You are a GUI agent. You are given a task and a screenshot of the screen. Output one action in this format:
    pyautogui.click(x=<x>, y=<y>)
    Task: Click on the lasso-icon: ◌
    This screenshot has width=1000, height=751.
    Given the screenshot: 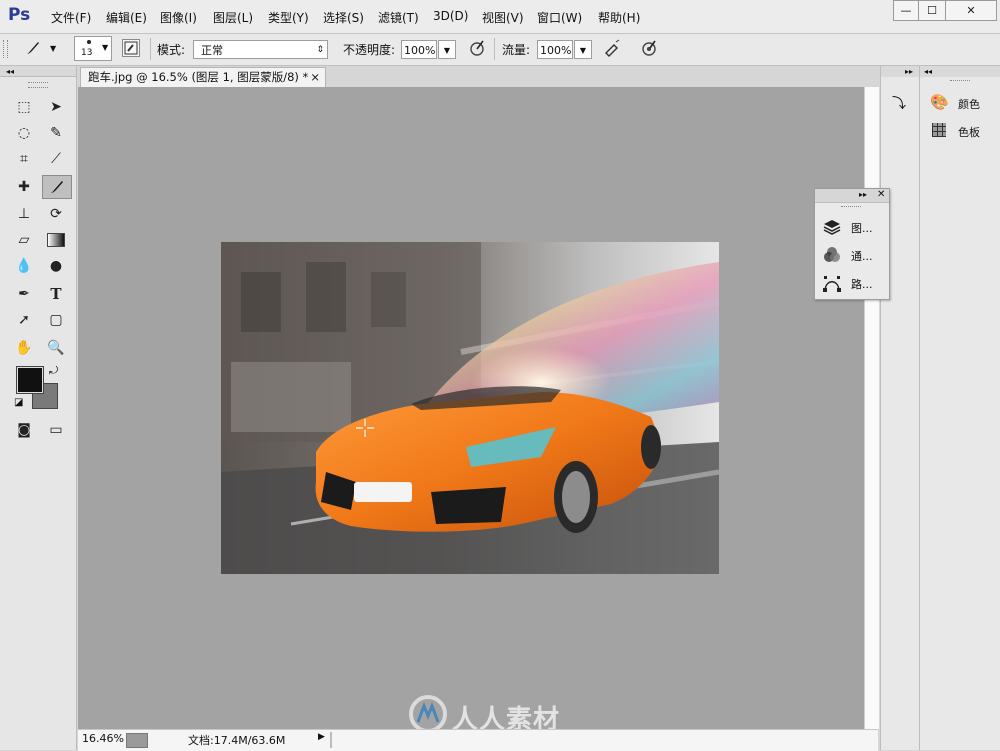 What is the action you would take?
    pyautogui.click(x=24, y=133)
    